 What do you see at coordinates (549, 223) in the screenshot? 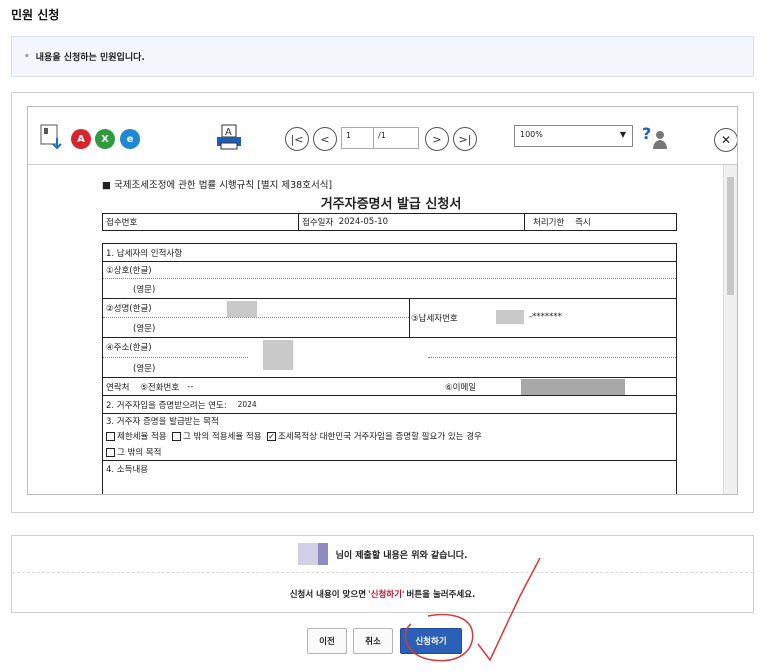
I see `process-label: 처리기한` at bounding box center [549, 223].